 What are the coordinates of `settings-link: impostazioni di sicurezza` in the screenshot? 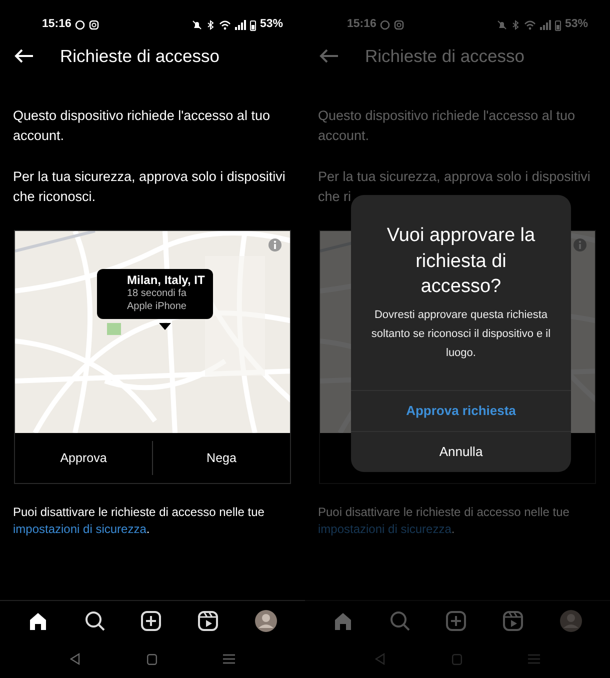 It's located at (79, 529).